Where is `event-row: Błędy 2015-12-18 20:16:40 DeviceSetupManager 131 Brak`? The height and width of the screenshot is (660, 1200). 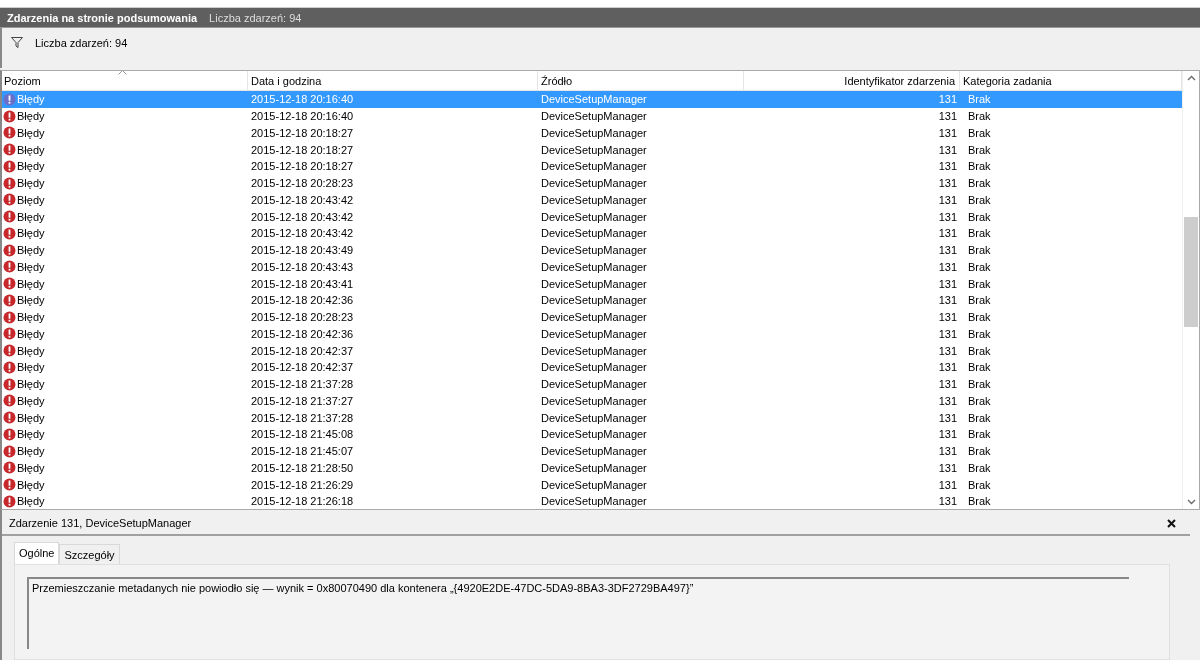 event-row: Błędy 2015-12-18 20:16:40 DeviceSetupManager 131 Brak is located at coordinates (592, 116).